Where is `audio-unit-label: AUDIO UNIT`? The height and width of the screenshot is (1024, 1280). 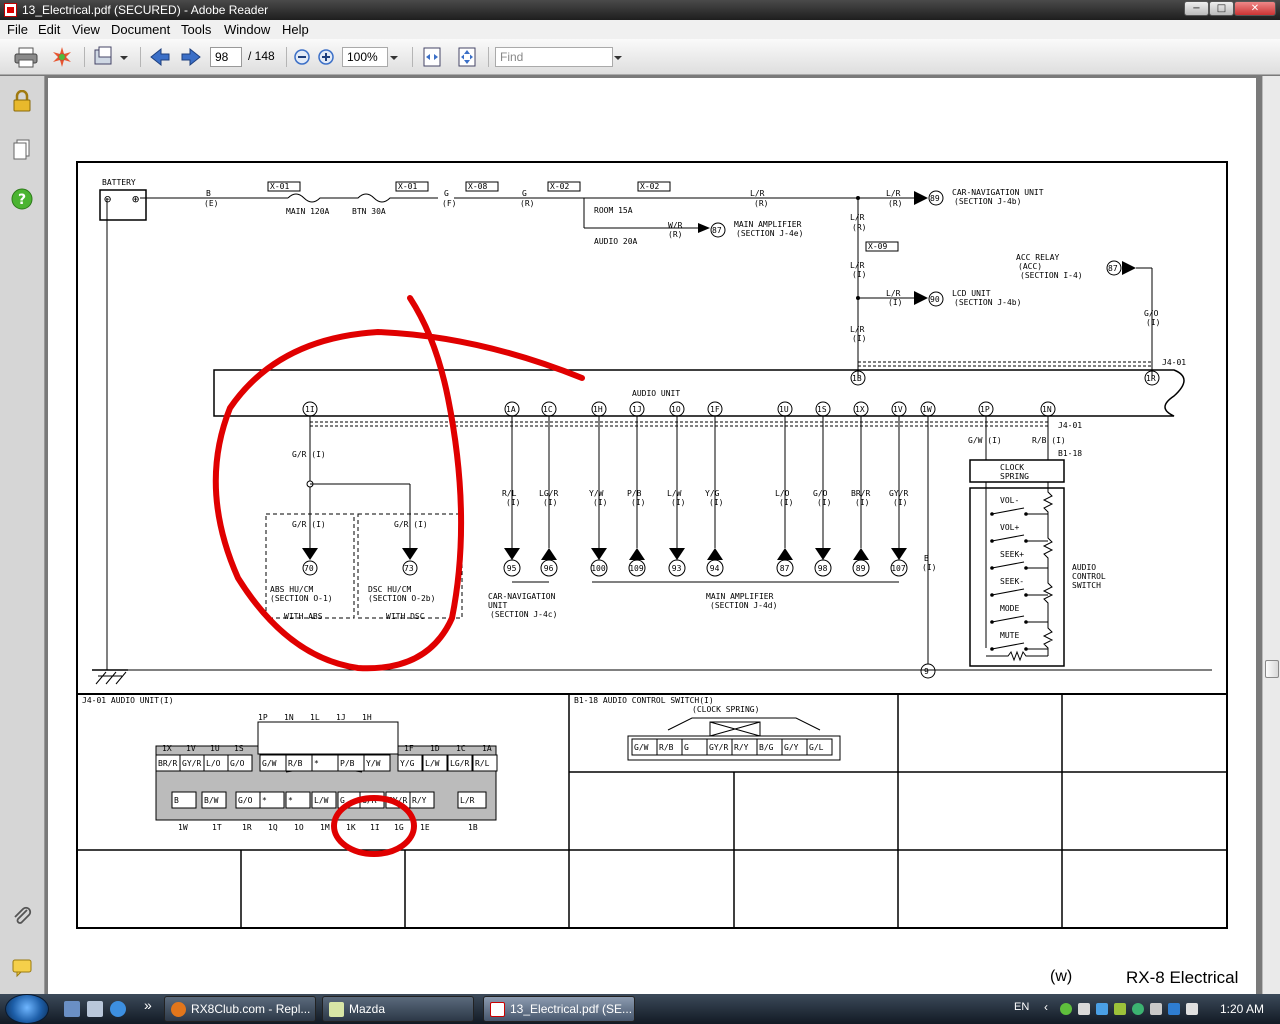
audio-unit-label: AUDIO UNIT is located at coordinates (656, 393).